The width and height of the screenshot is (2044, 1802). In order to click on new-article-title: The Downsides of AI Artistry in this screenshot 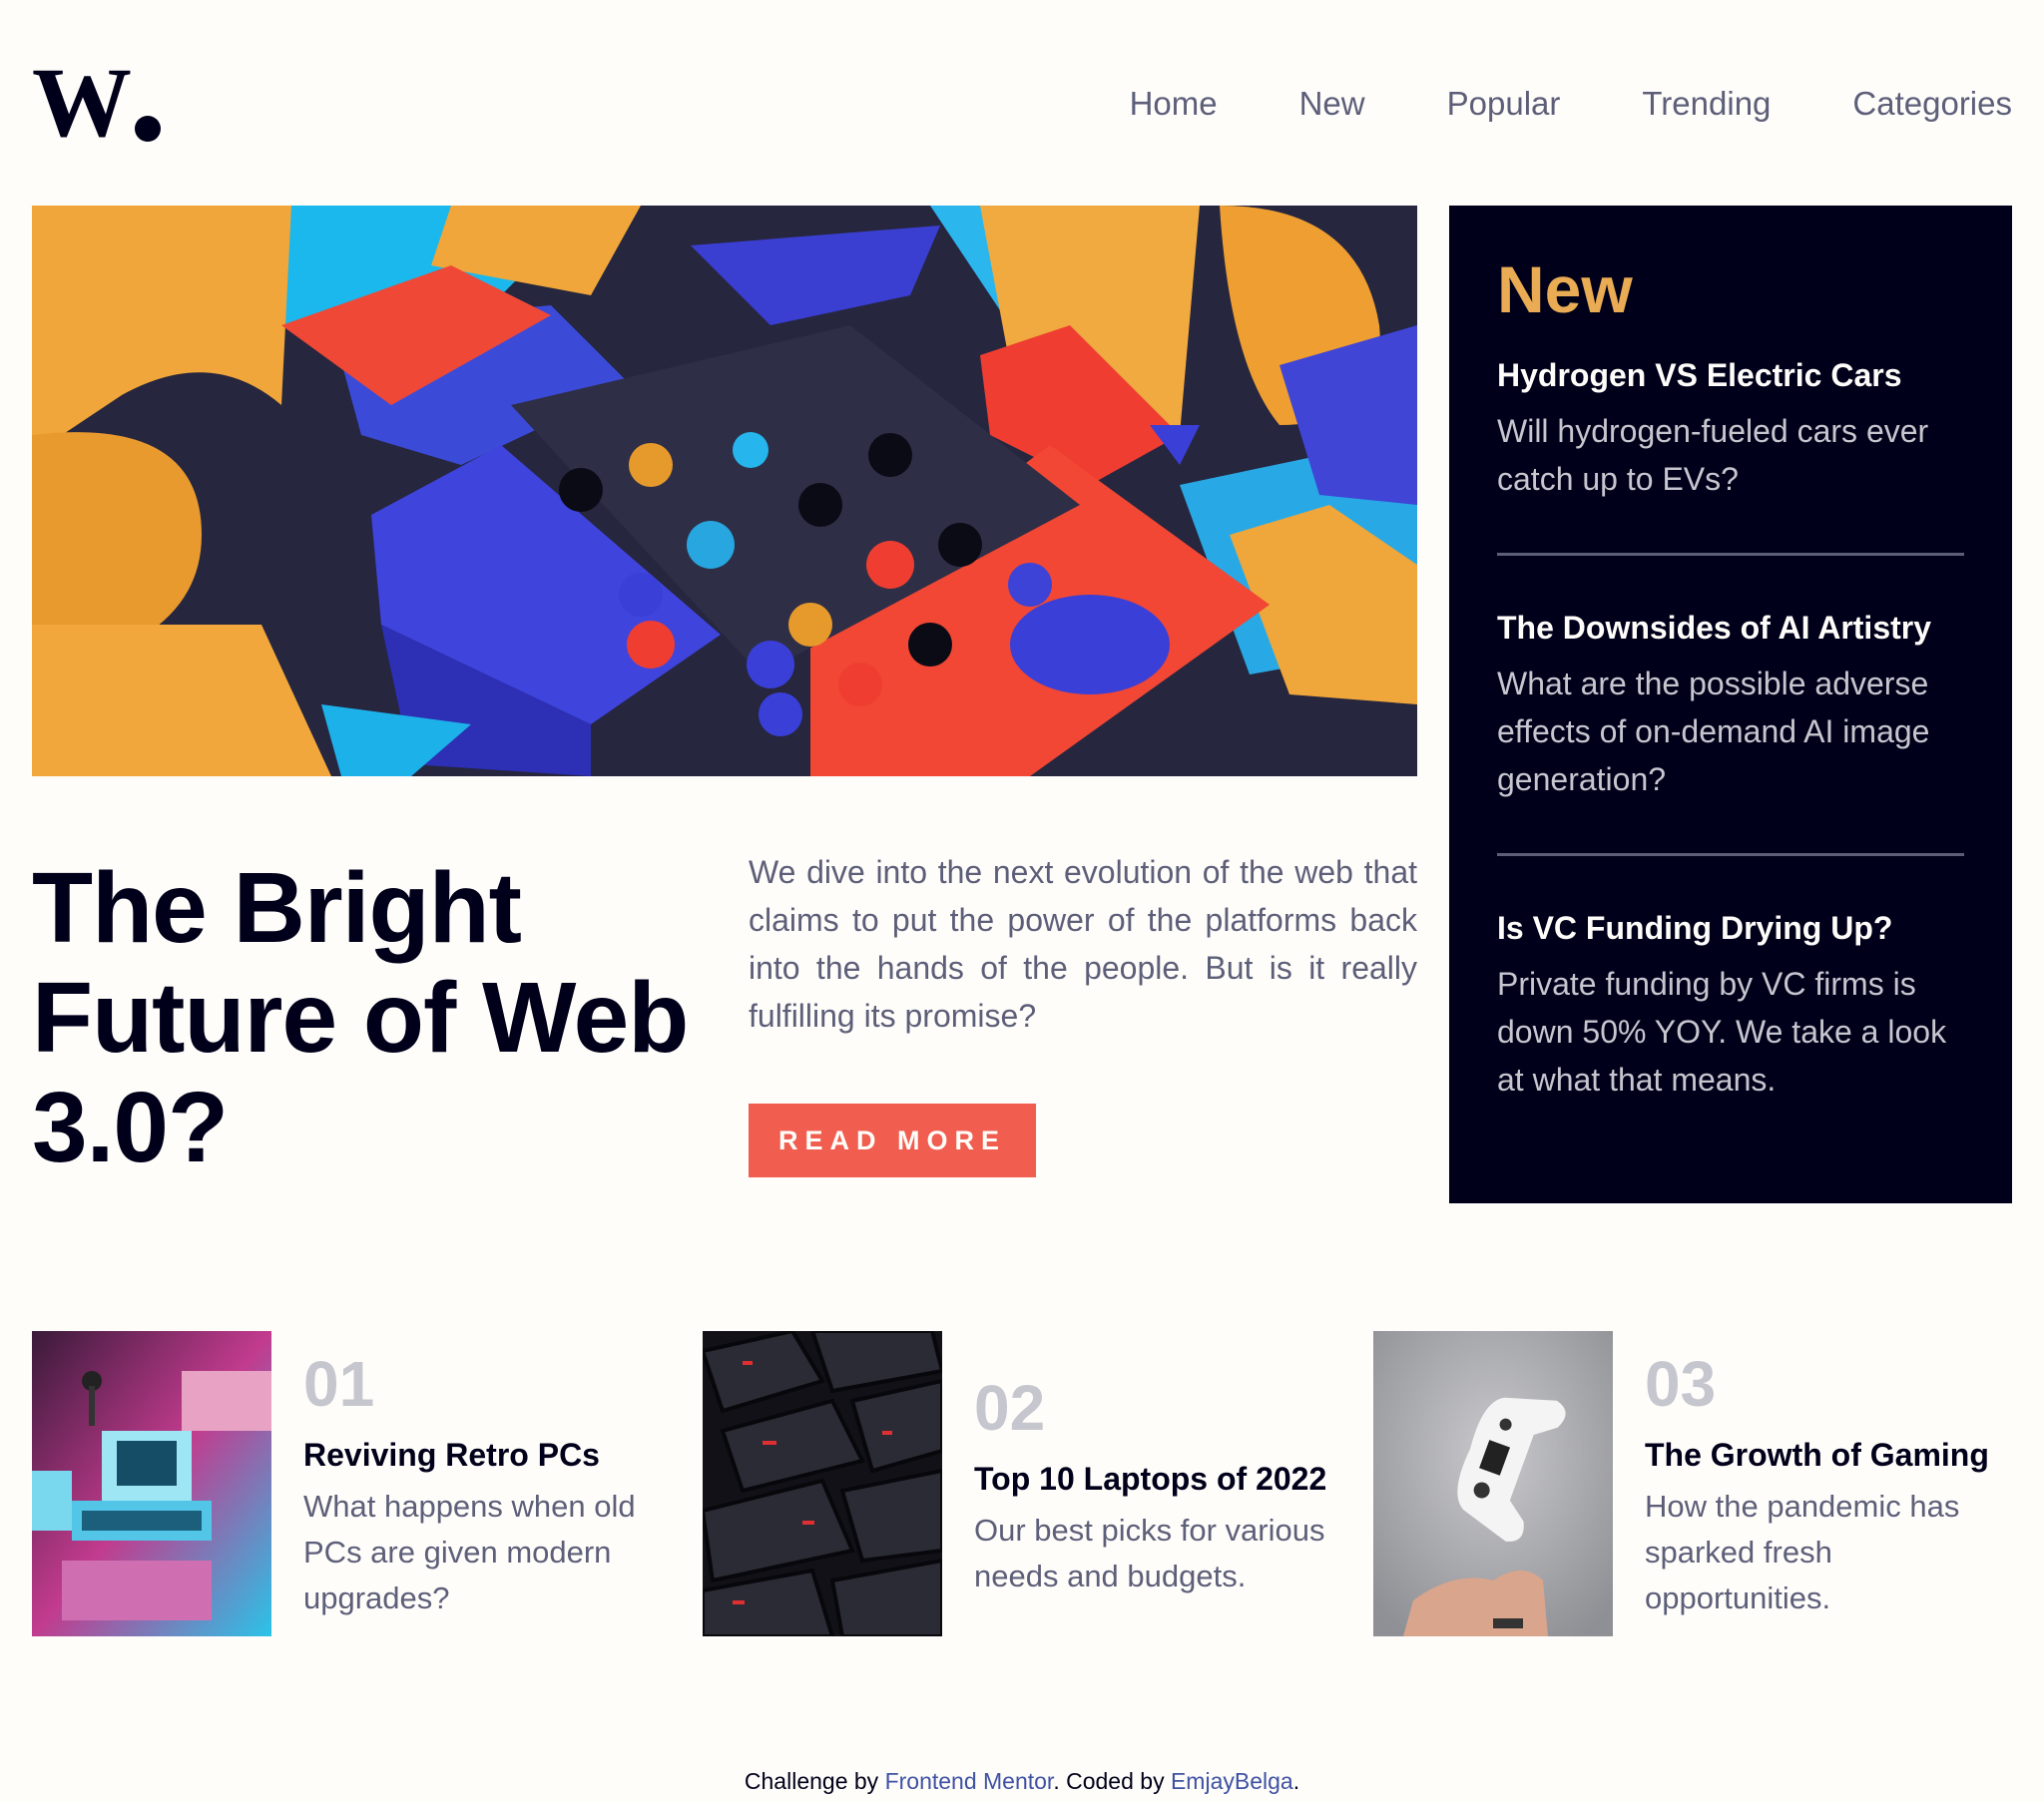, I will do `click(1730, 628)`.